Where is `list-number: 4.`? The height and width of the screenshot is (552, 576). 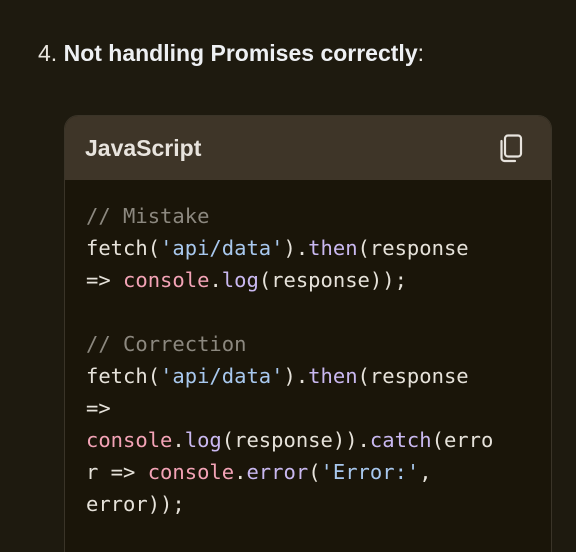
list-number: 4. is located at coordinates (48, 53).